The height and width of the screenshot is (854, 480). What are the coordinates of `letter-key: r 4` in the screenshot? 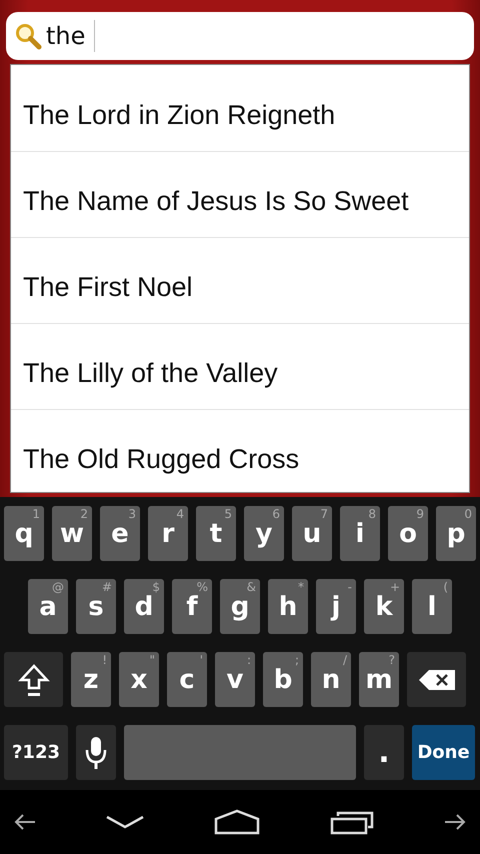 It's located at (168, 533).